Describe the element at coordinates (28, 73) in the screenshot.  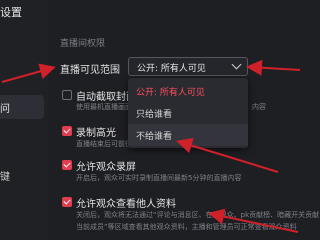
I see `arrow-to-visibility-label` at that location.